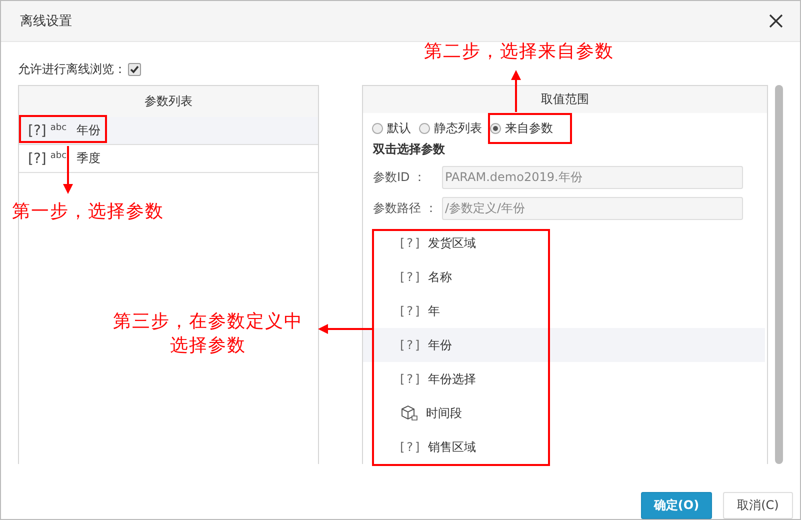  Describe the element at coordinates (529, 128) in the screenshot. I see `radio-label: 来自参数` at that location.